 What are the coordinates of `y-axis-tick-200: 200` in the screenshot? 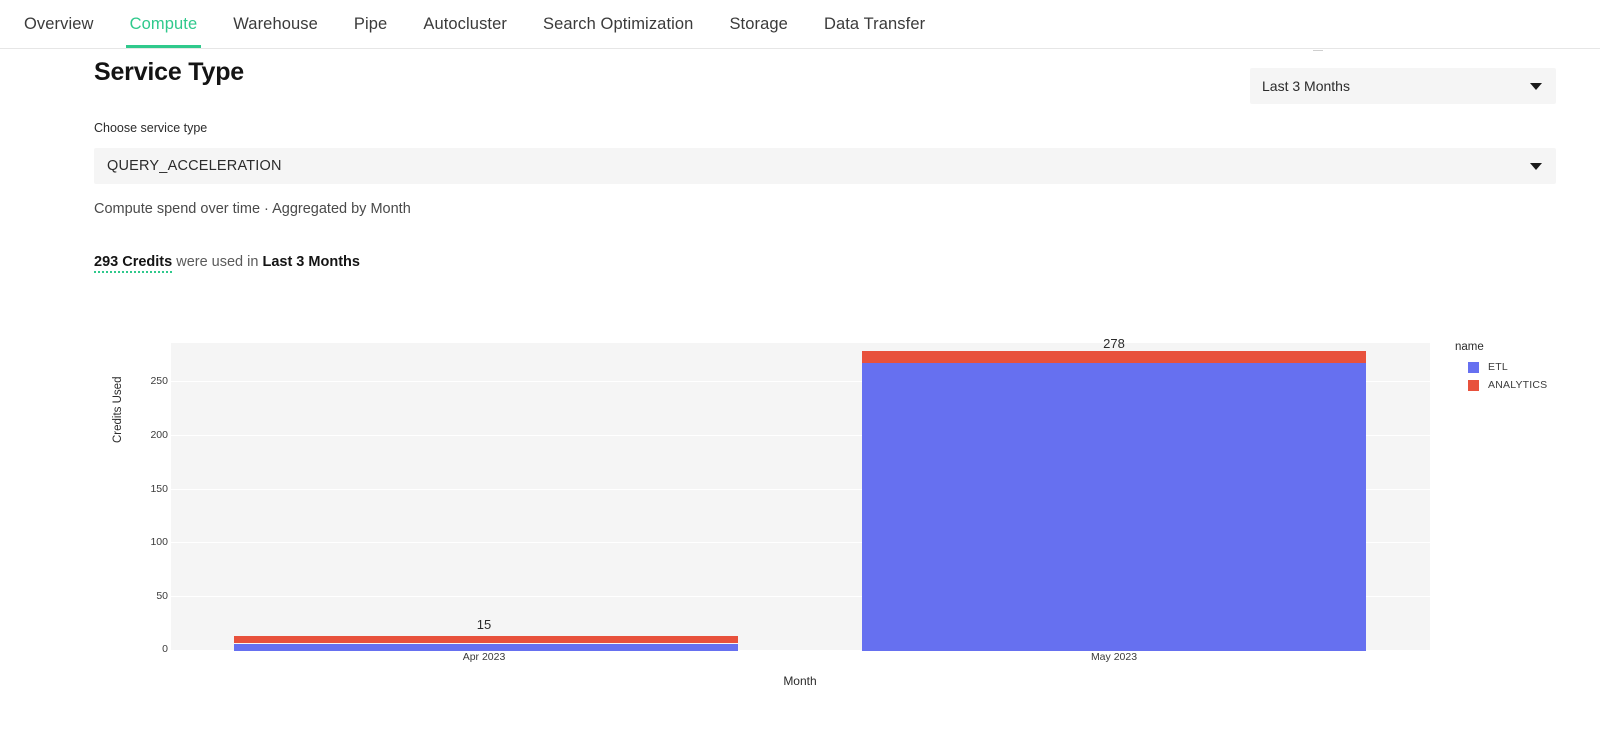 It's located at (159, 435).